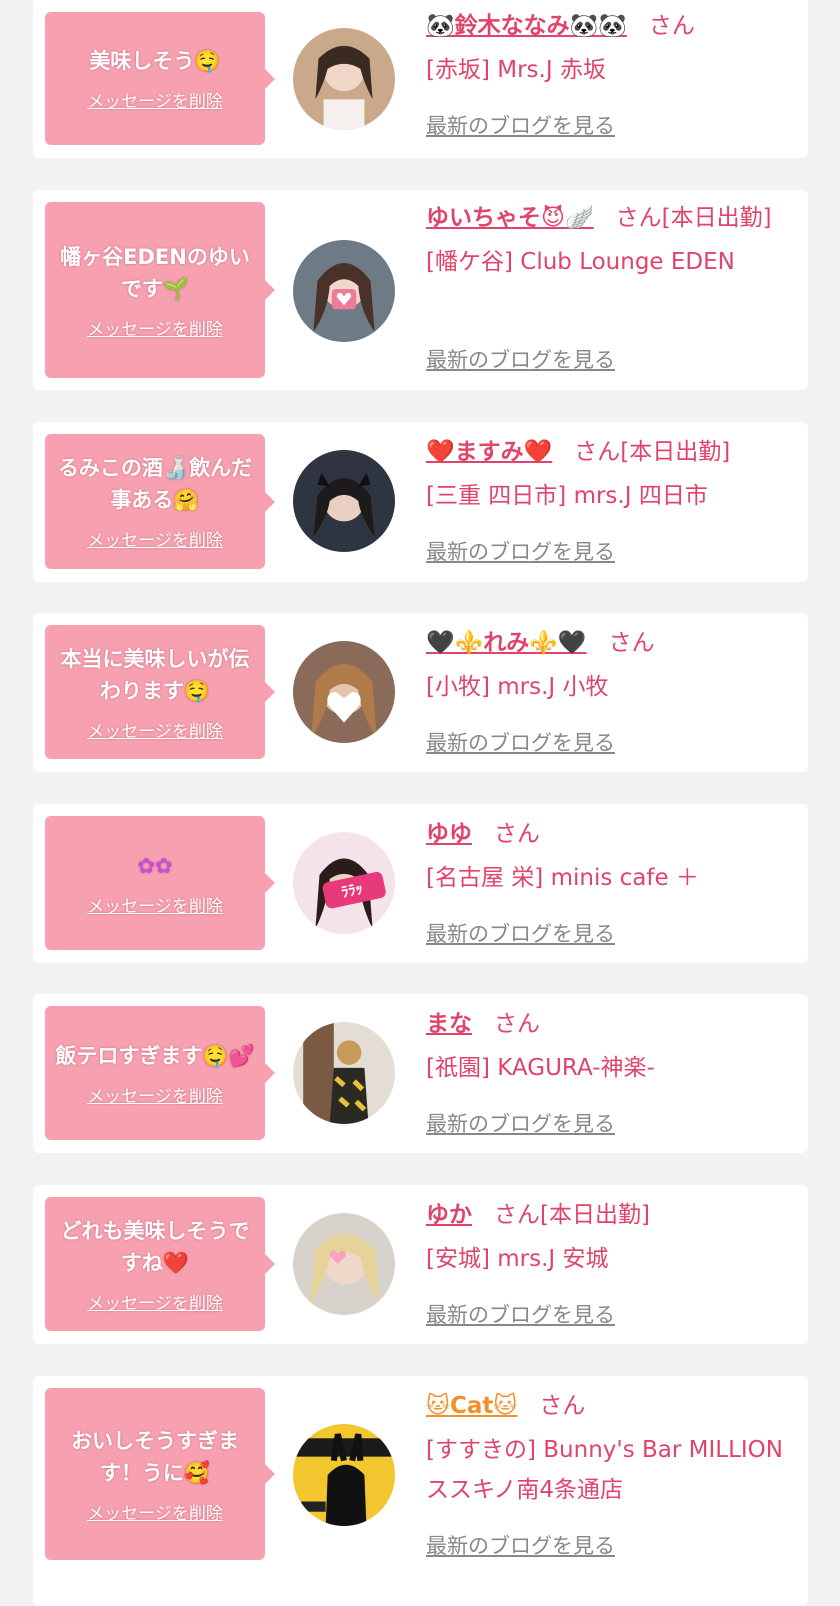 This screenshot has width=840, height=1606. I want to click on shop-name: [すすきの] Bunny's Bar MILLION ススキノ南4条通店, so click(604, 1470).